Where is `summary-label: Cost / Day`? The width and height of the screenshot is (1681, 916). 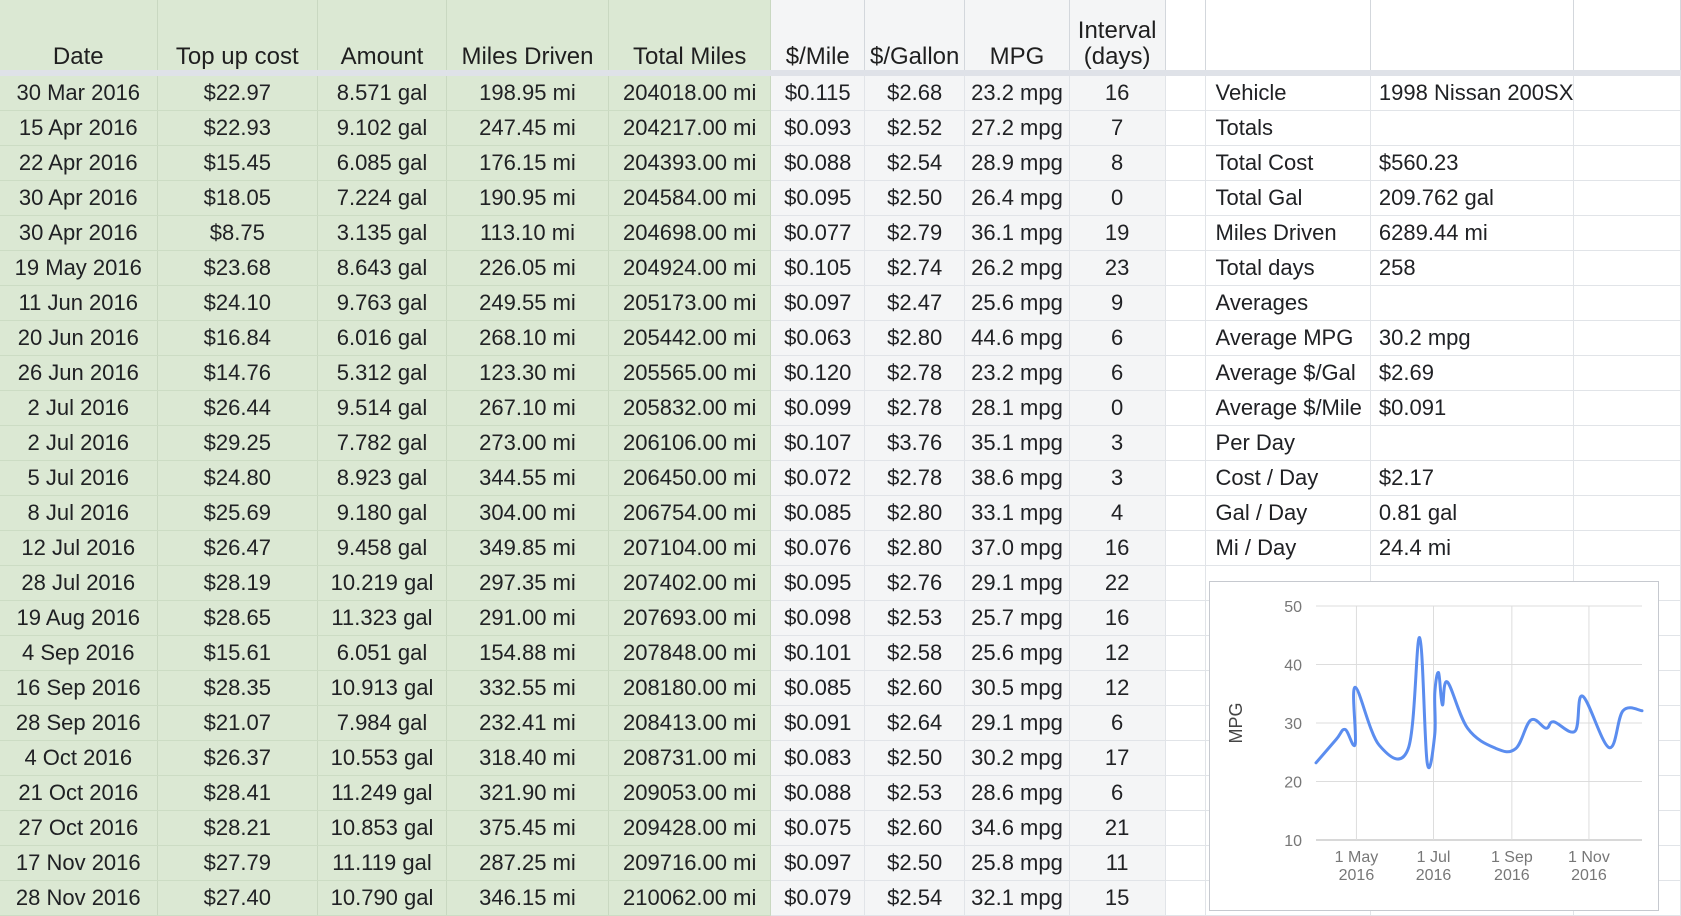
summary-label: Cost / Day is located at coordinates (1288, 478).